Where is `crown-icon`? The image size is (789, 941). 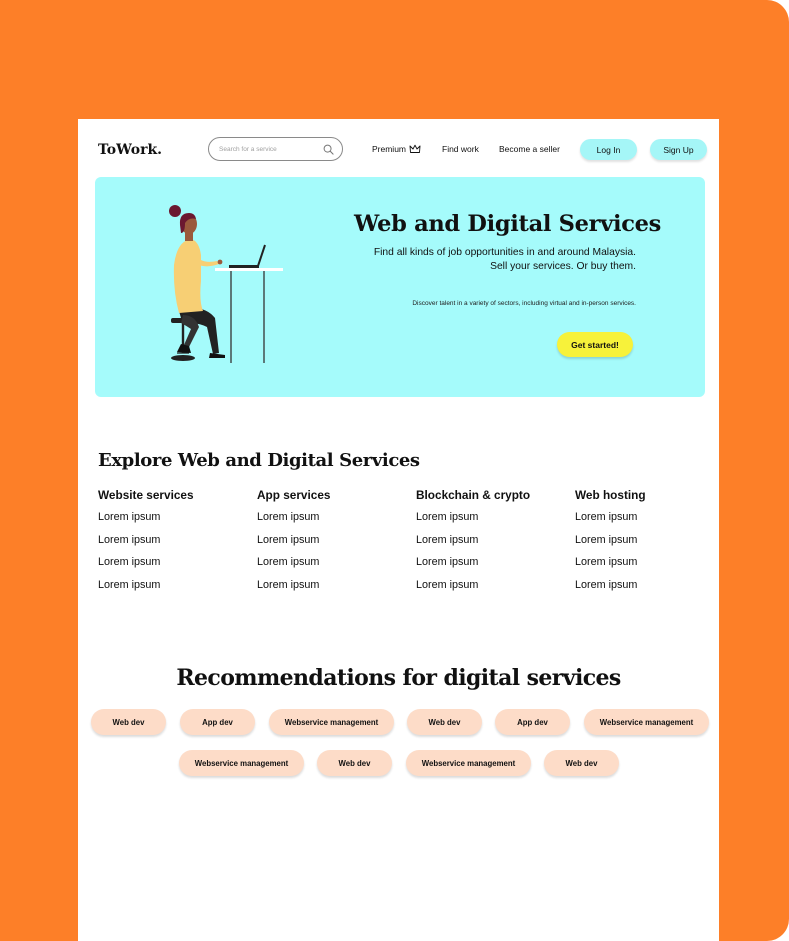
crown-icon is located at coordinates (415, 148).